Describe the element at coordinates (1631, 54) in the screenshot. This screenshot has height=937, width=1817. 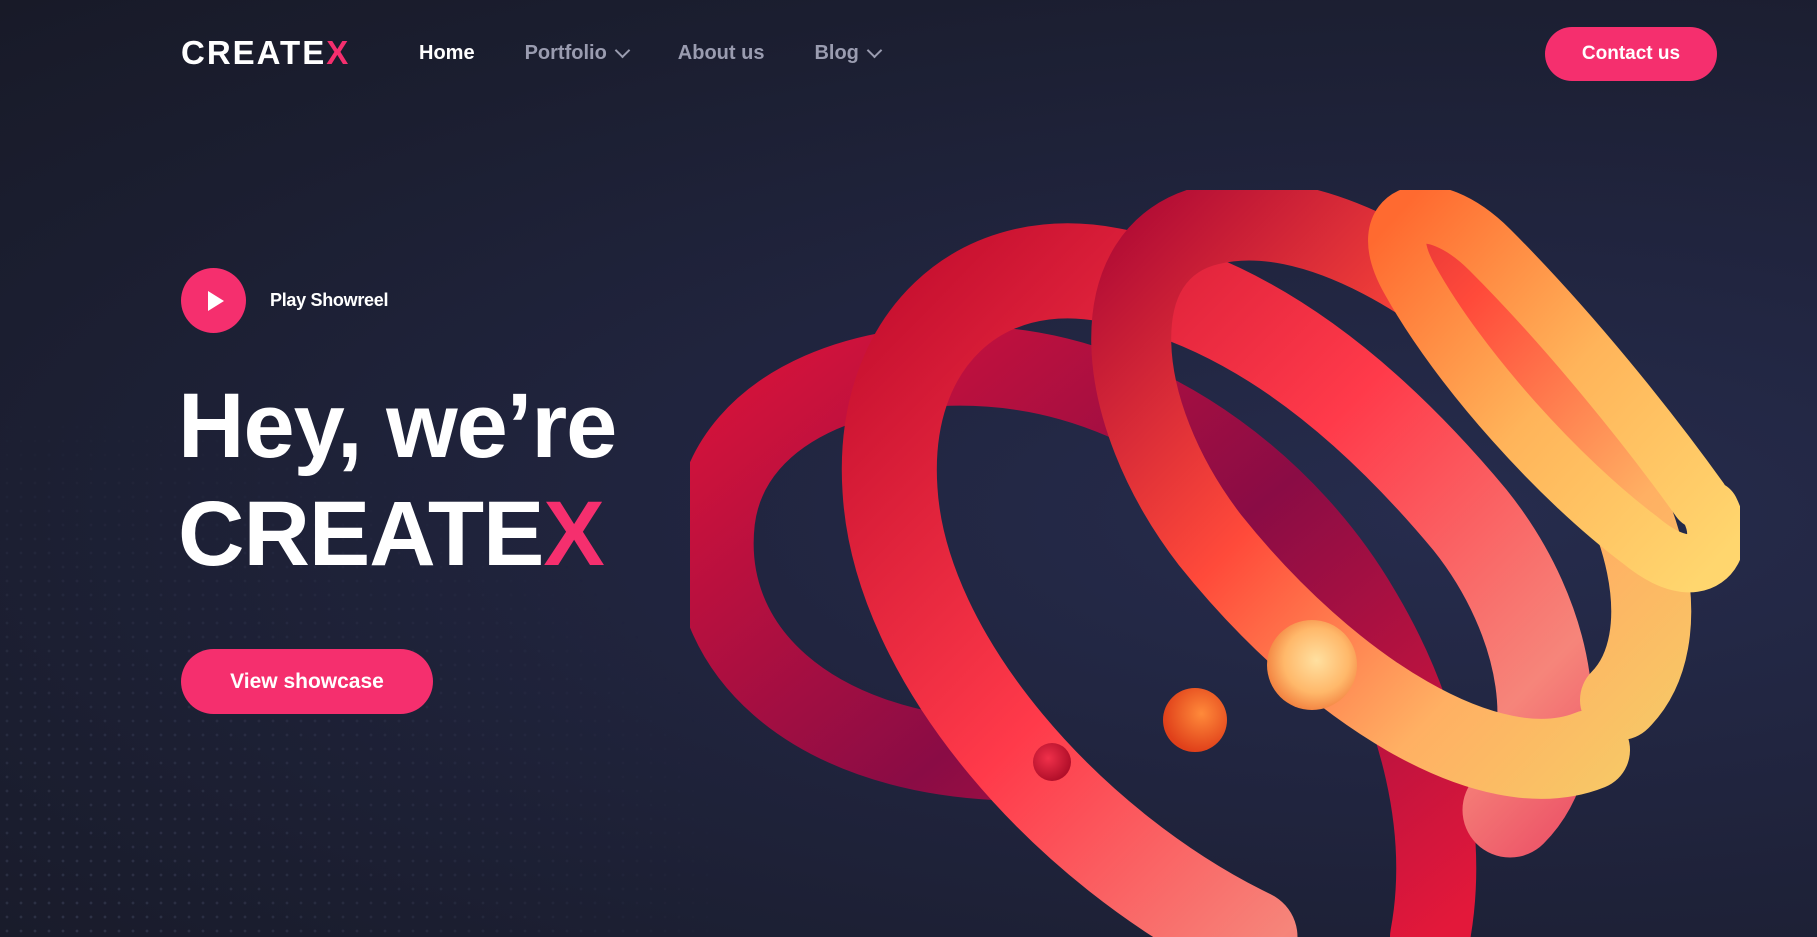
I see `contact-button: Contact us` at that location.